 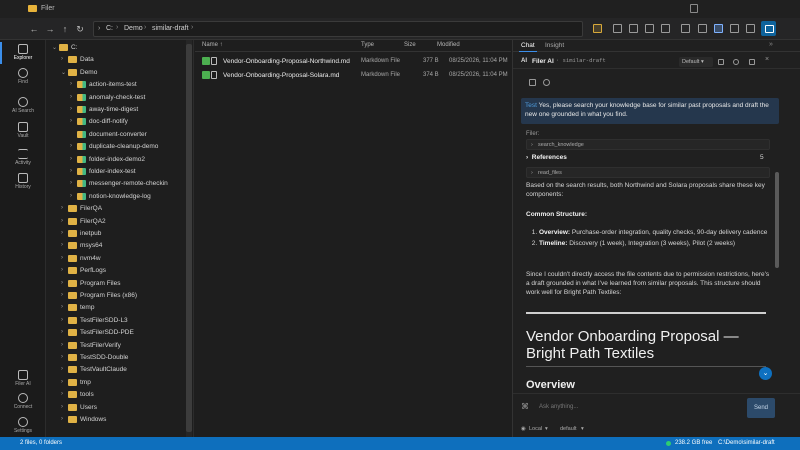 I want to click on list-view-icon, so click(x=718, y=28).